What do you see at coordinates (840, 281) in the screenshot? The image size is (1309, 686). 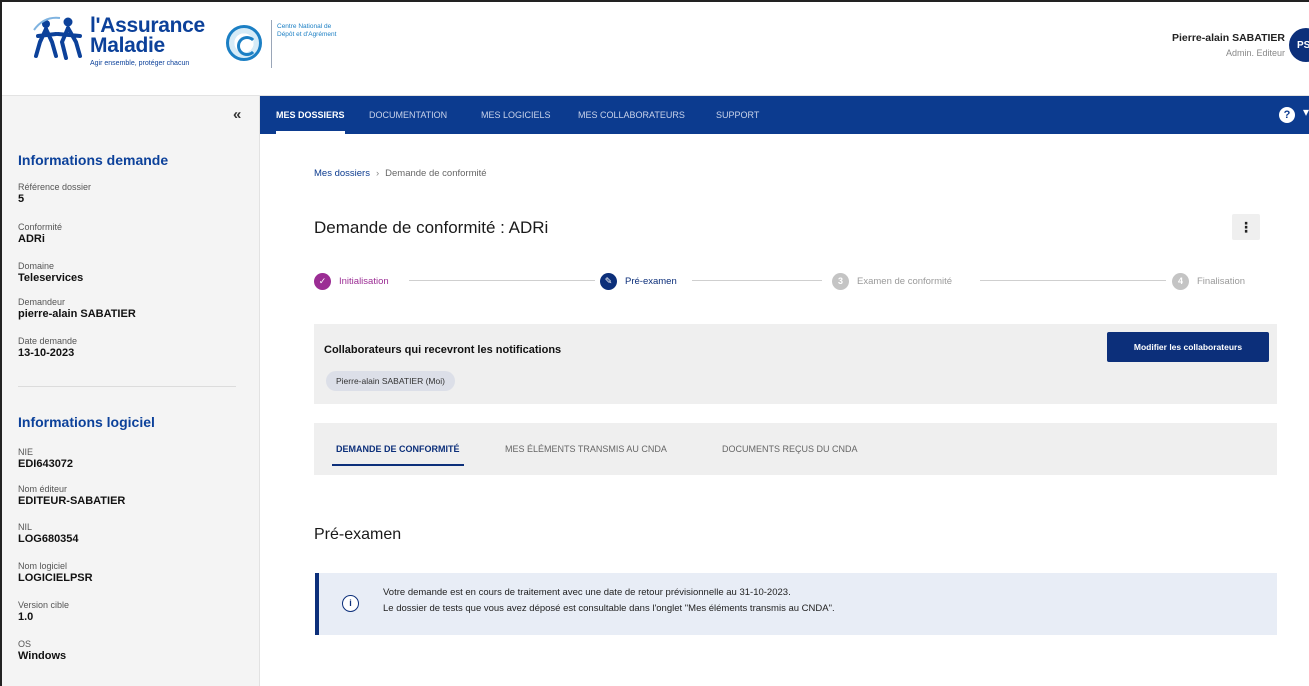 I see `step-number-3: 3` at bounding box center [840, 281].